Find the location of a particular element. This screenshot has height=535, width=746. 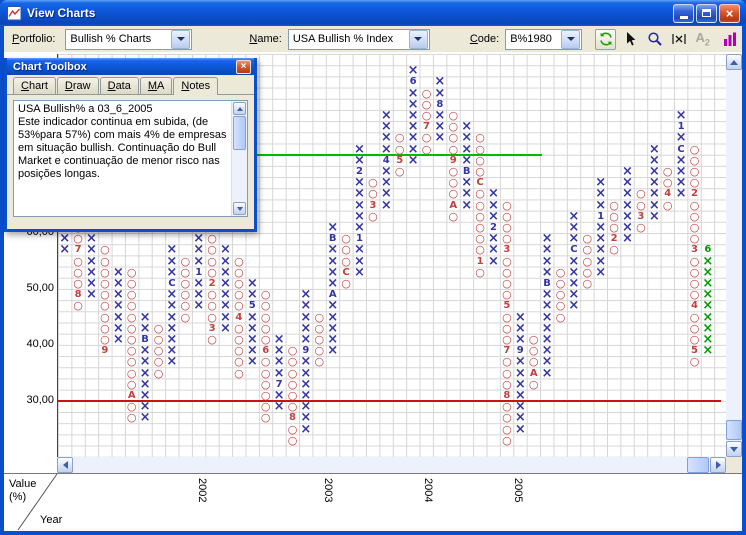

minimize-button is located at coordinates (683, 13).